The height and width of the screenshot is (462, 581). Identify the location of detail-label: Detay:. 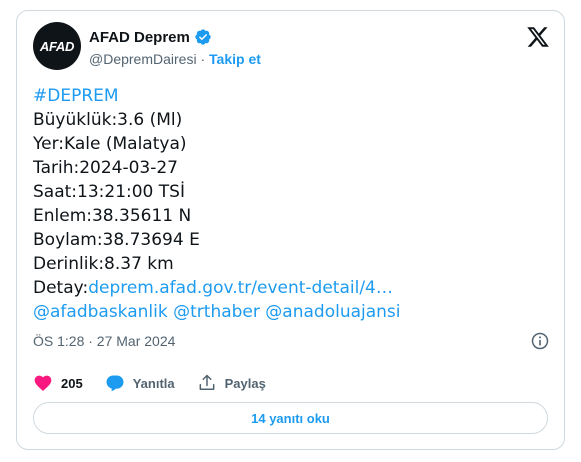
(61, 288).